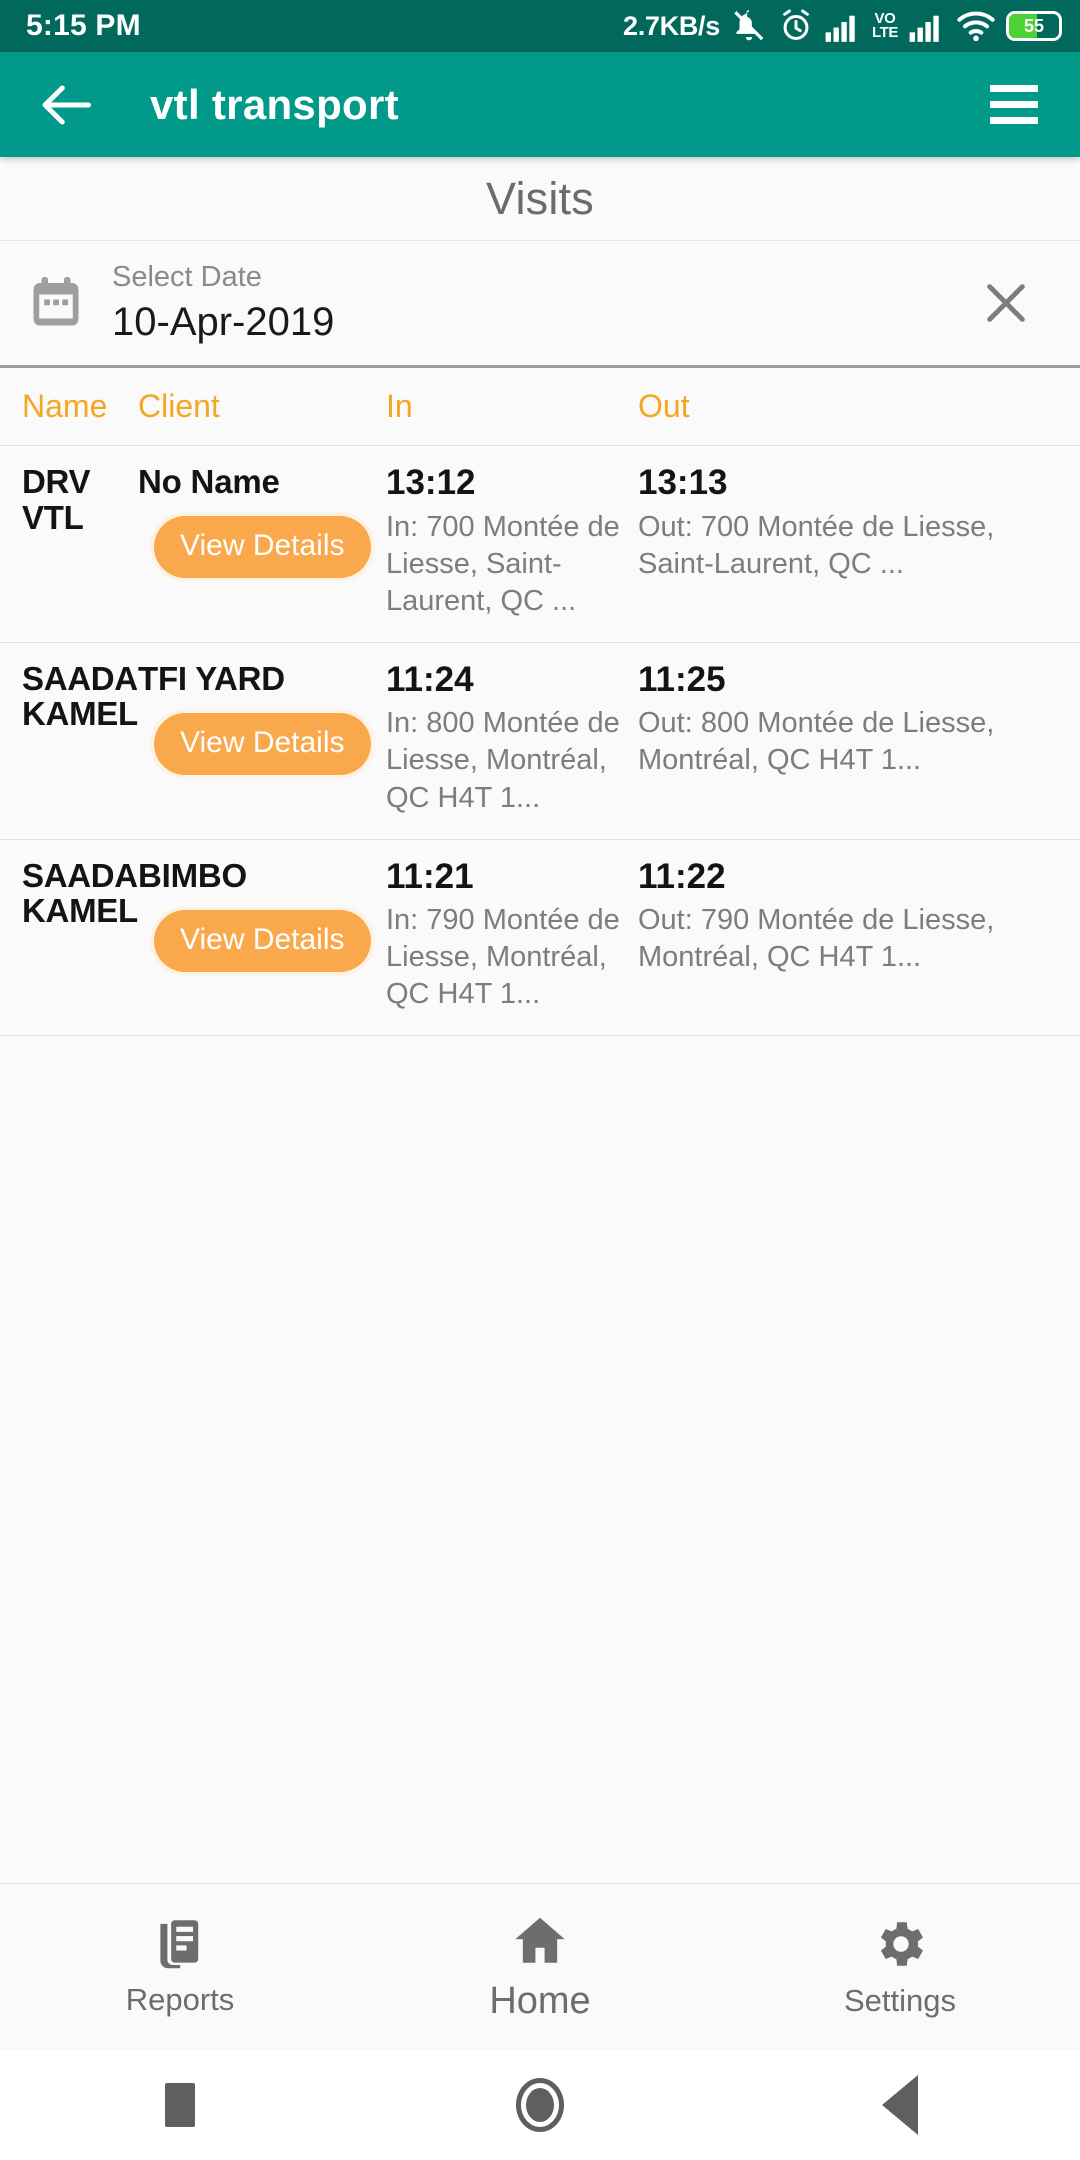  I want to click on recents-button, so click(180, 2105).